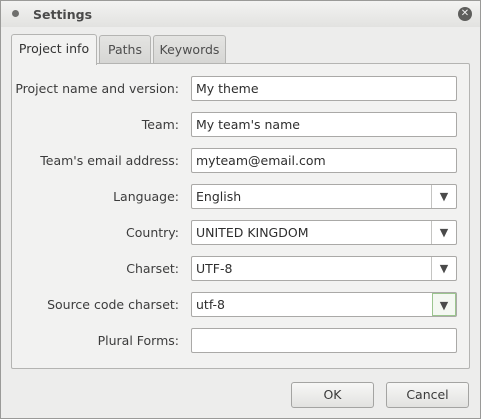 The width and height of the screenshot is (481, 419). Describe the element at coordinates (211, 304) in the screenshot. I see `source-charset-value: utf-8` at that location.